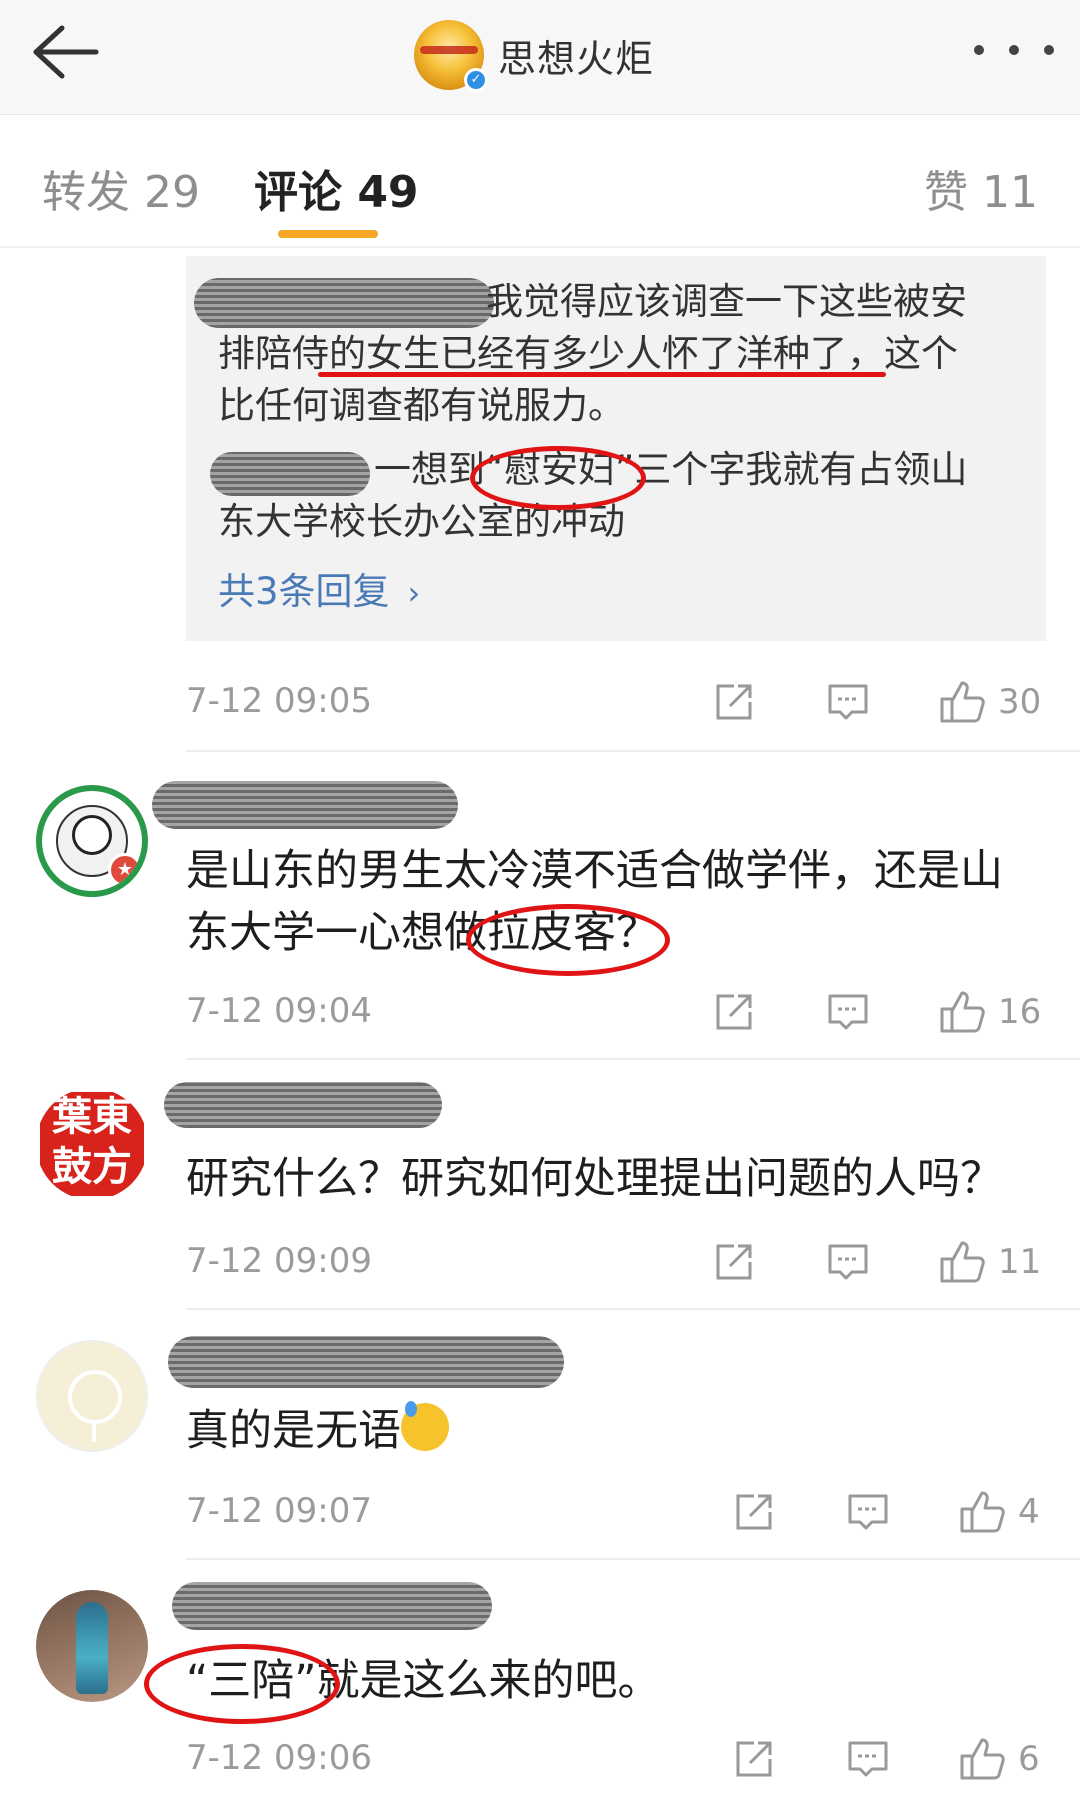 Image resolution: width=1080 pixels, height=1807 pixels. What do you see at coordinates (125, 870) in the screenshot?
I see `star-badge-icon: ★` at bounding box center [125, 870].